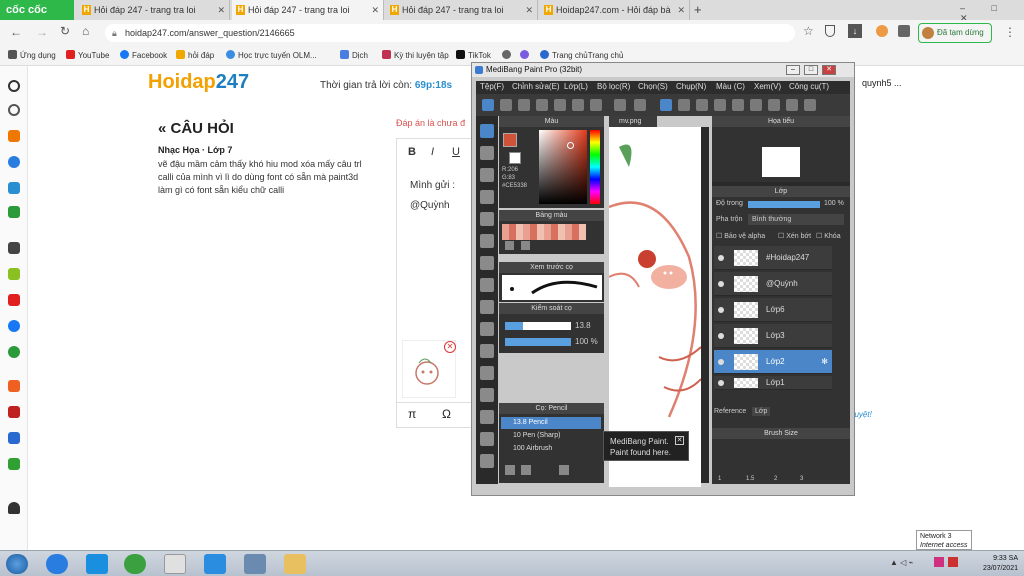  Describe the element at coordinates (487, 241) in the screenshot. I see `fill-rect-icon` at that location.